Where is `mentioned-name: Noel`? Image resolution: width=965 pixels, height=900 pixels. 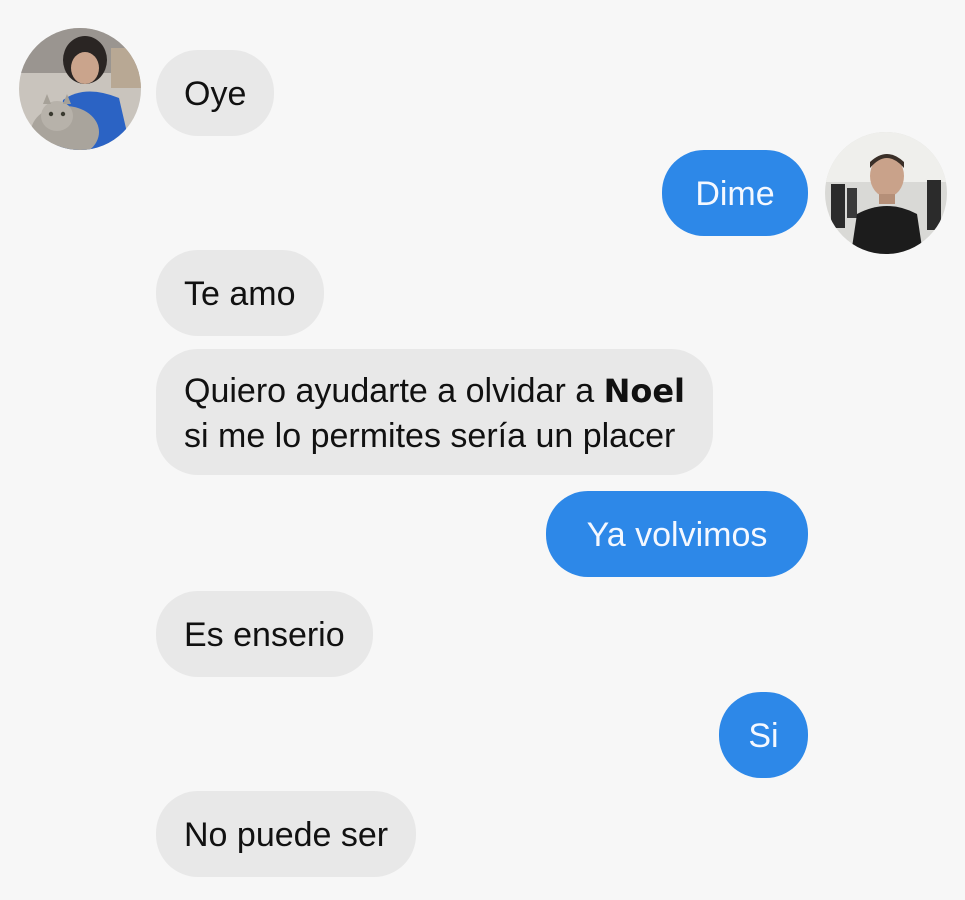 mentioned-name: Noel is located at coordinates (644, 391).